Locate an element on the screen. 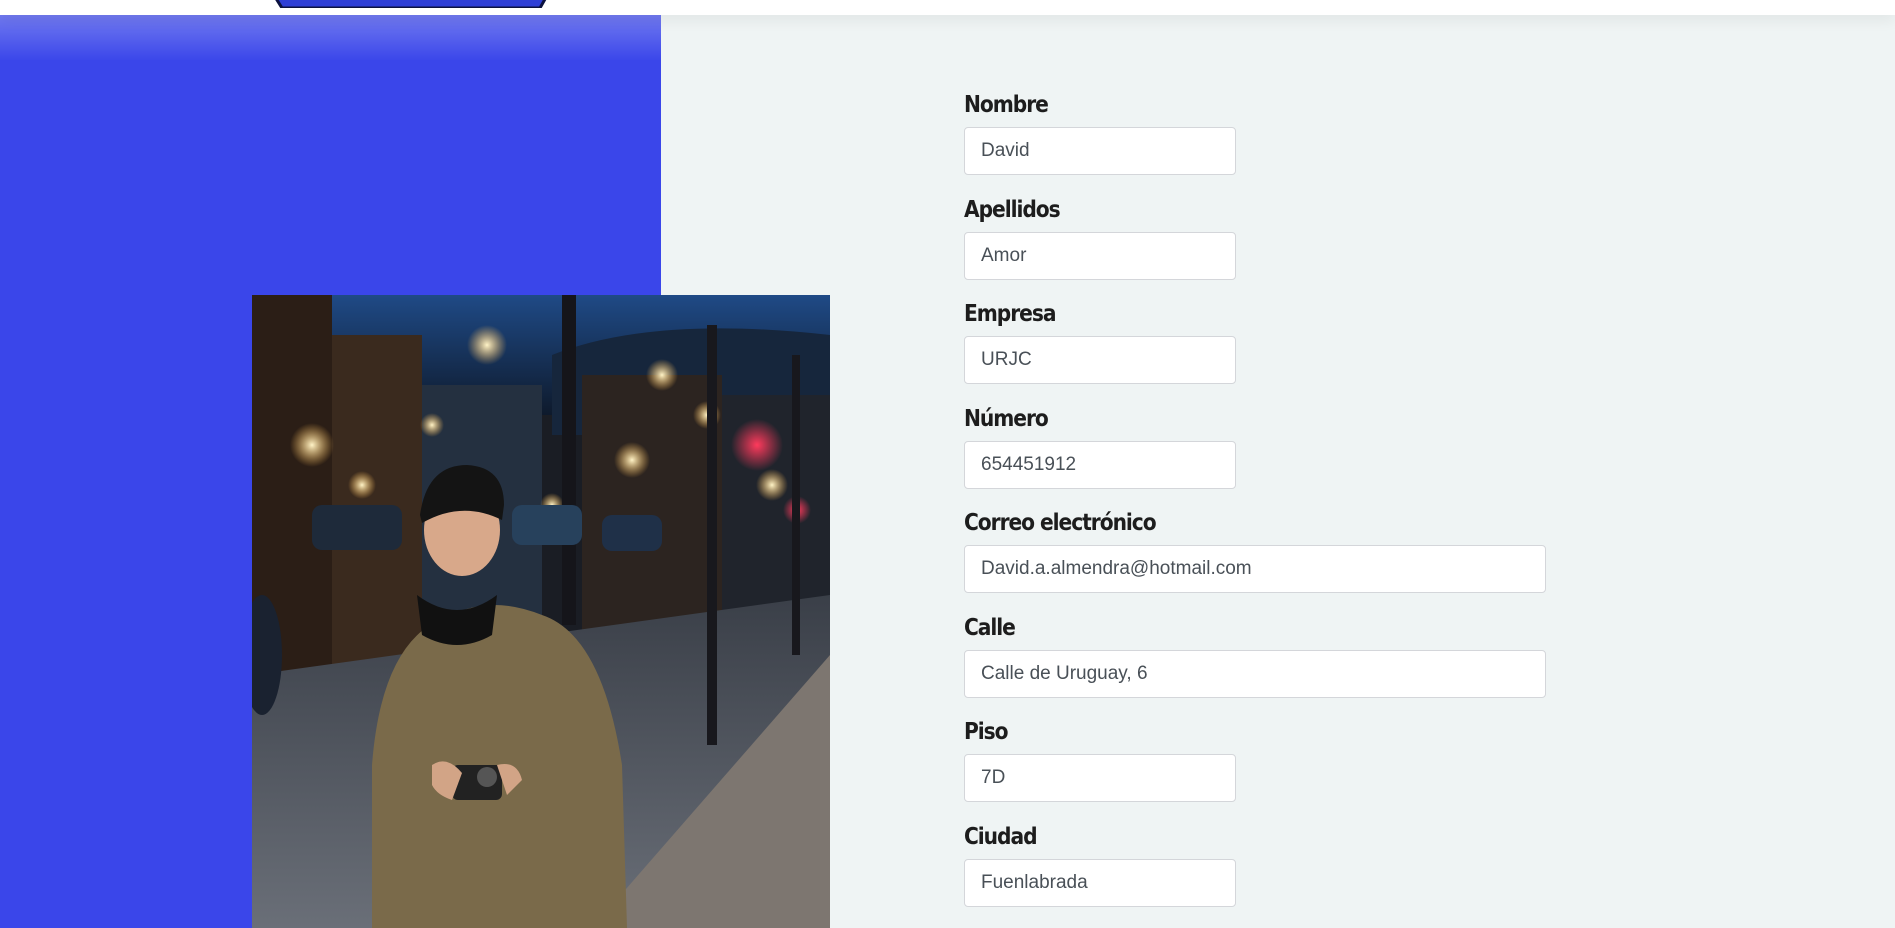 The image size is (1895, 928). piso-label: Piso is located at coordinates (986, 732).